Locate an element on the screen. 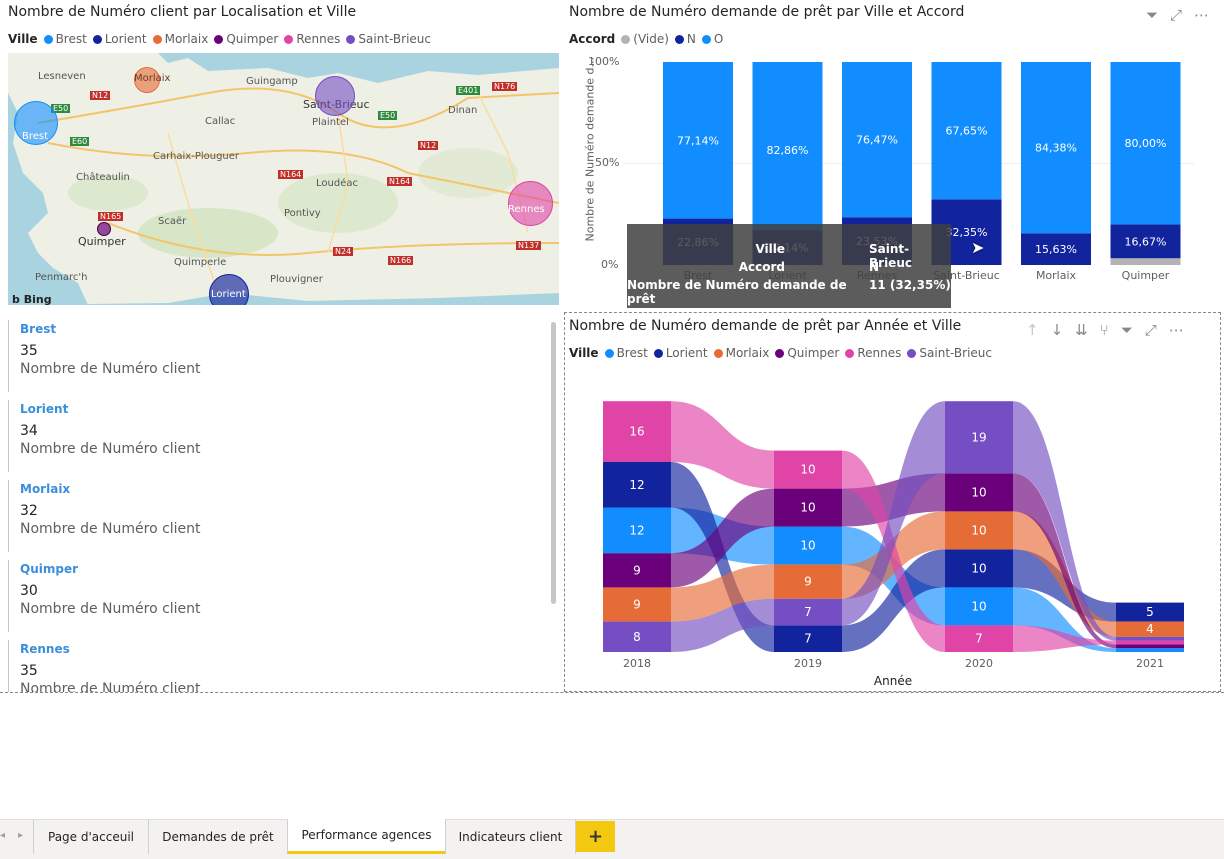 The height and width of the screenshot is (859, 1224). legend-item-morlaix: Morlaix is located at coordinates (180, 39).